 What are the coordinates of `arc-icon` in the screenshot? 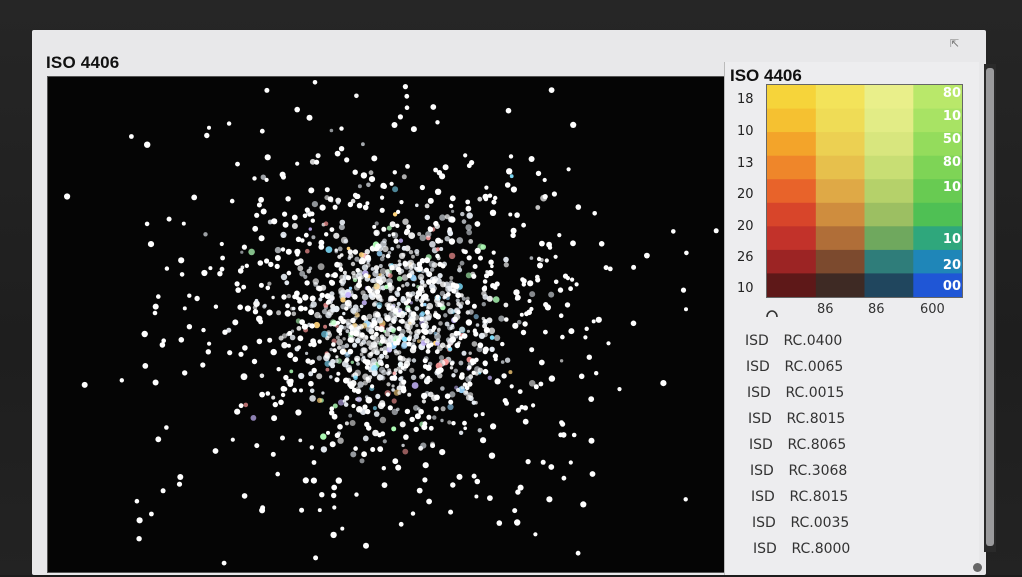 It's located at (772, 312).